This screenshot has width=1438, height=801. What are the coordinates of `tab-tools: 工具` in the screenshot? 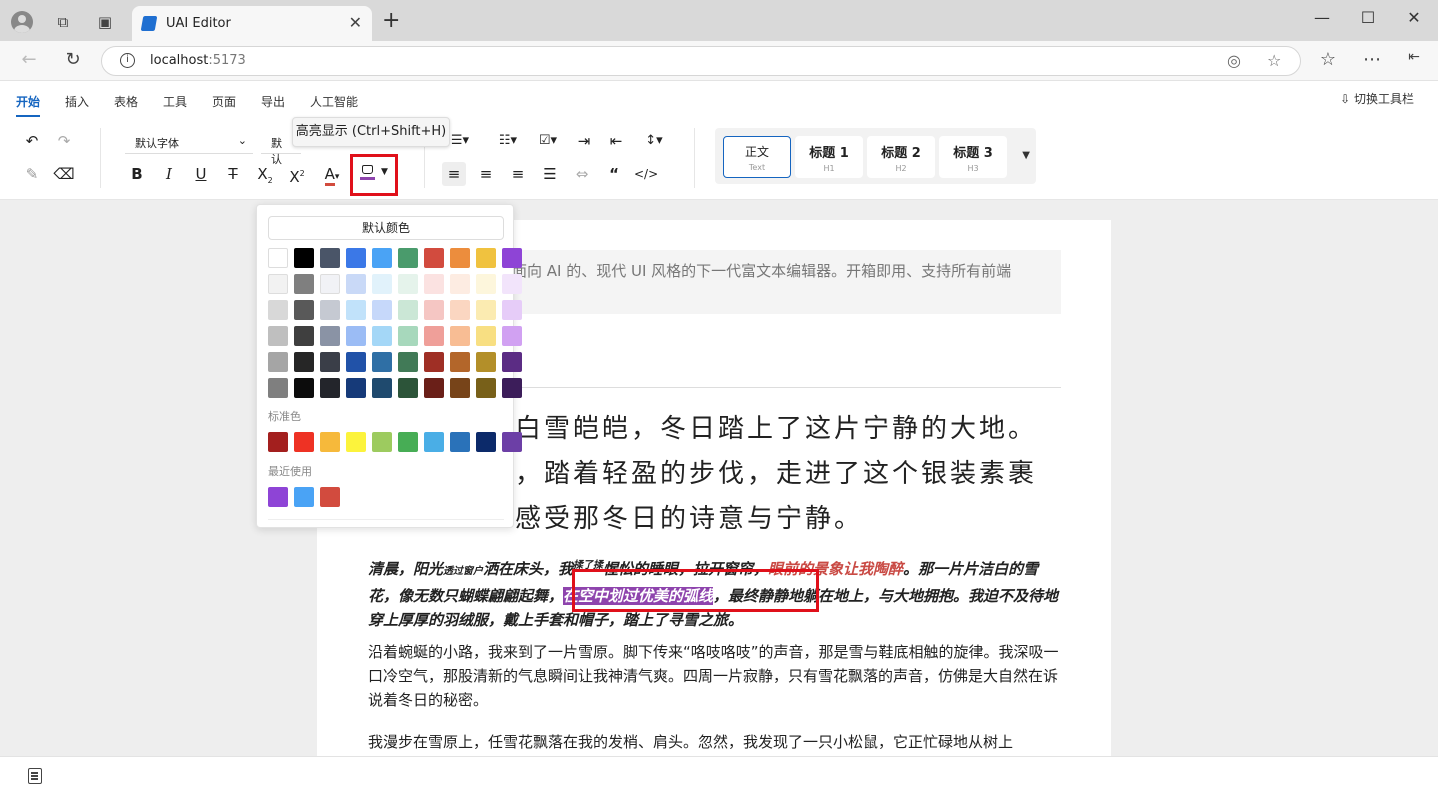 It's located at (175, 101).